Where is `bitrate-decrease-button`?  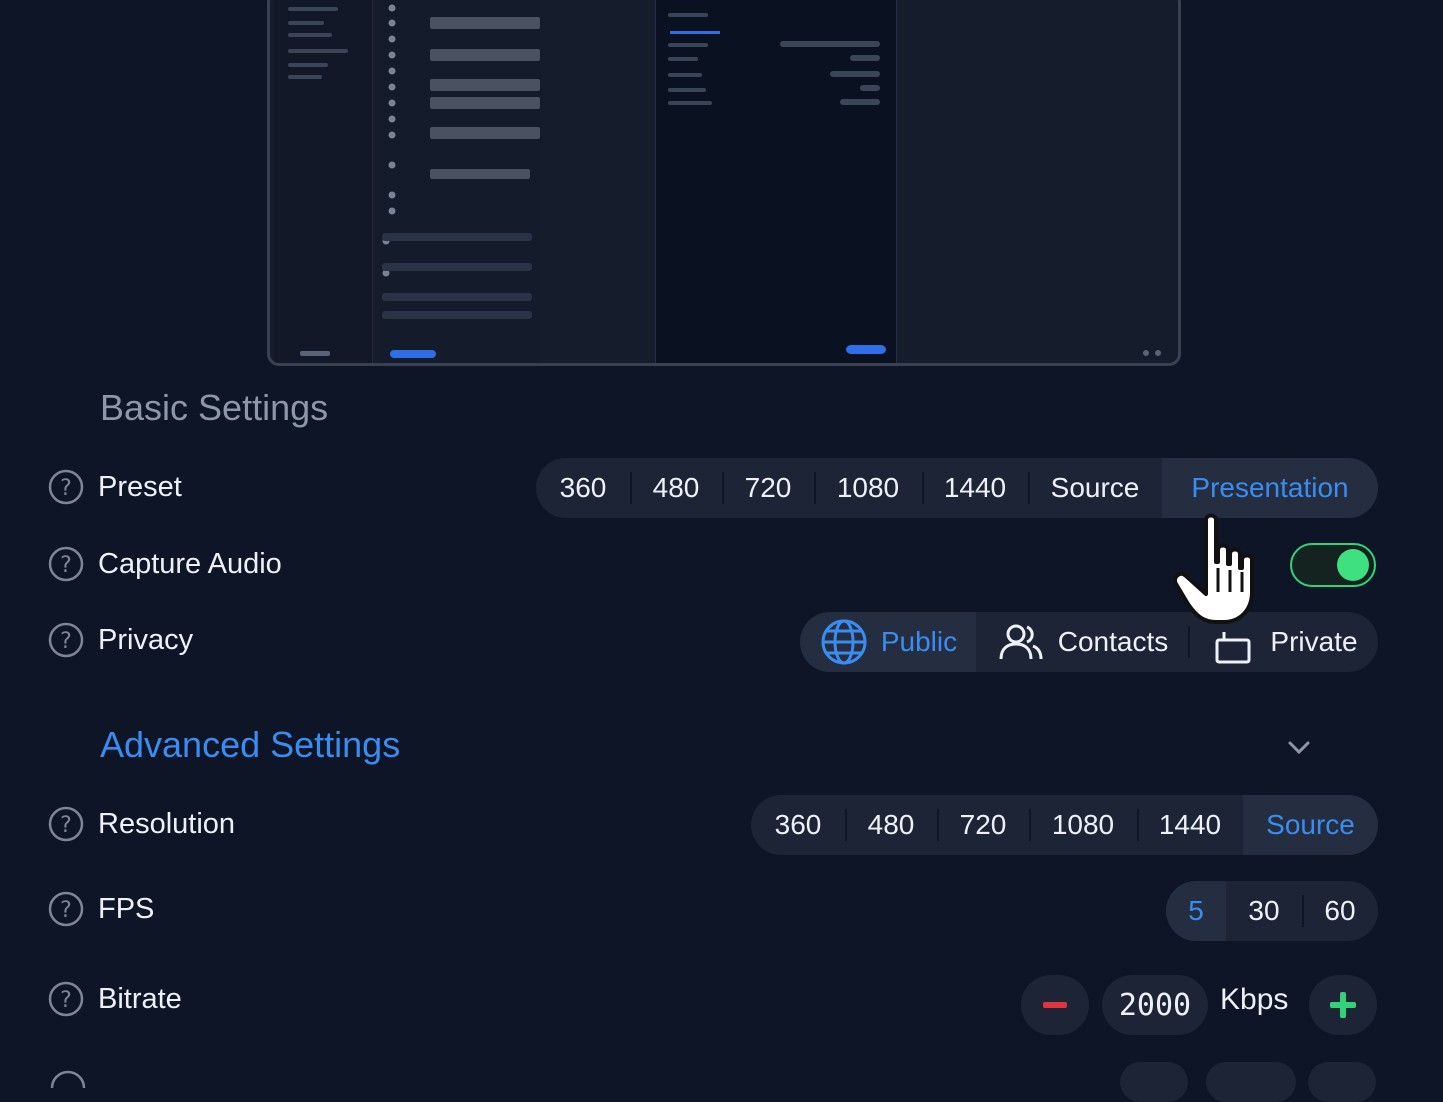 bitrate-decrease-button is located at coordinates (1055, 1005).